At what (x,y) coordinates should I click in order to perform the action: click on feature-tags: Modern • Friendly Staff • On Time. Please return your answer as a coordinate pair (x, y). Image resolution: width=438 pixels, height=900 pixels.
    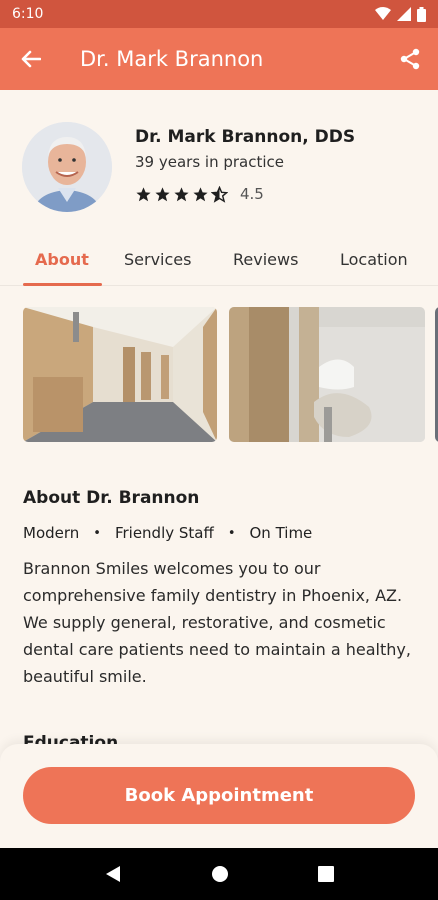
    Looking at the image, I should click on (167, 533).